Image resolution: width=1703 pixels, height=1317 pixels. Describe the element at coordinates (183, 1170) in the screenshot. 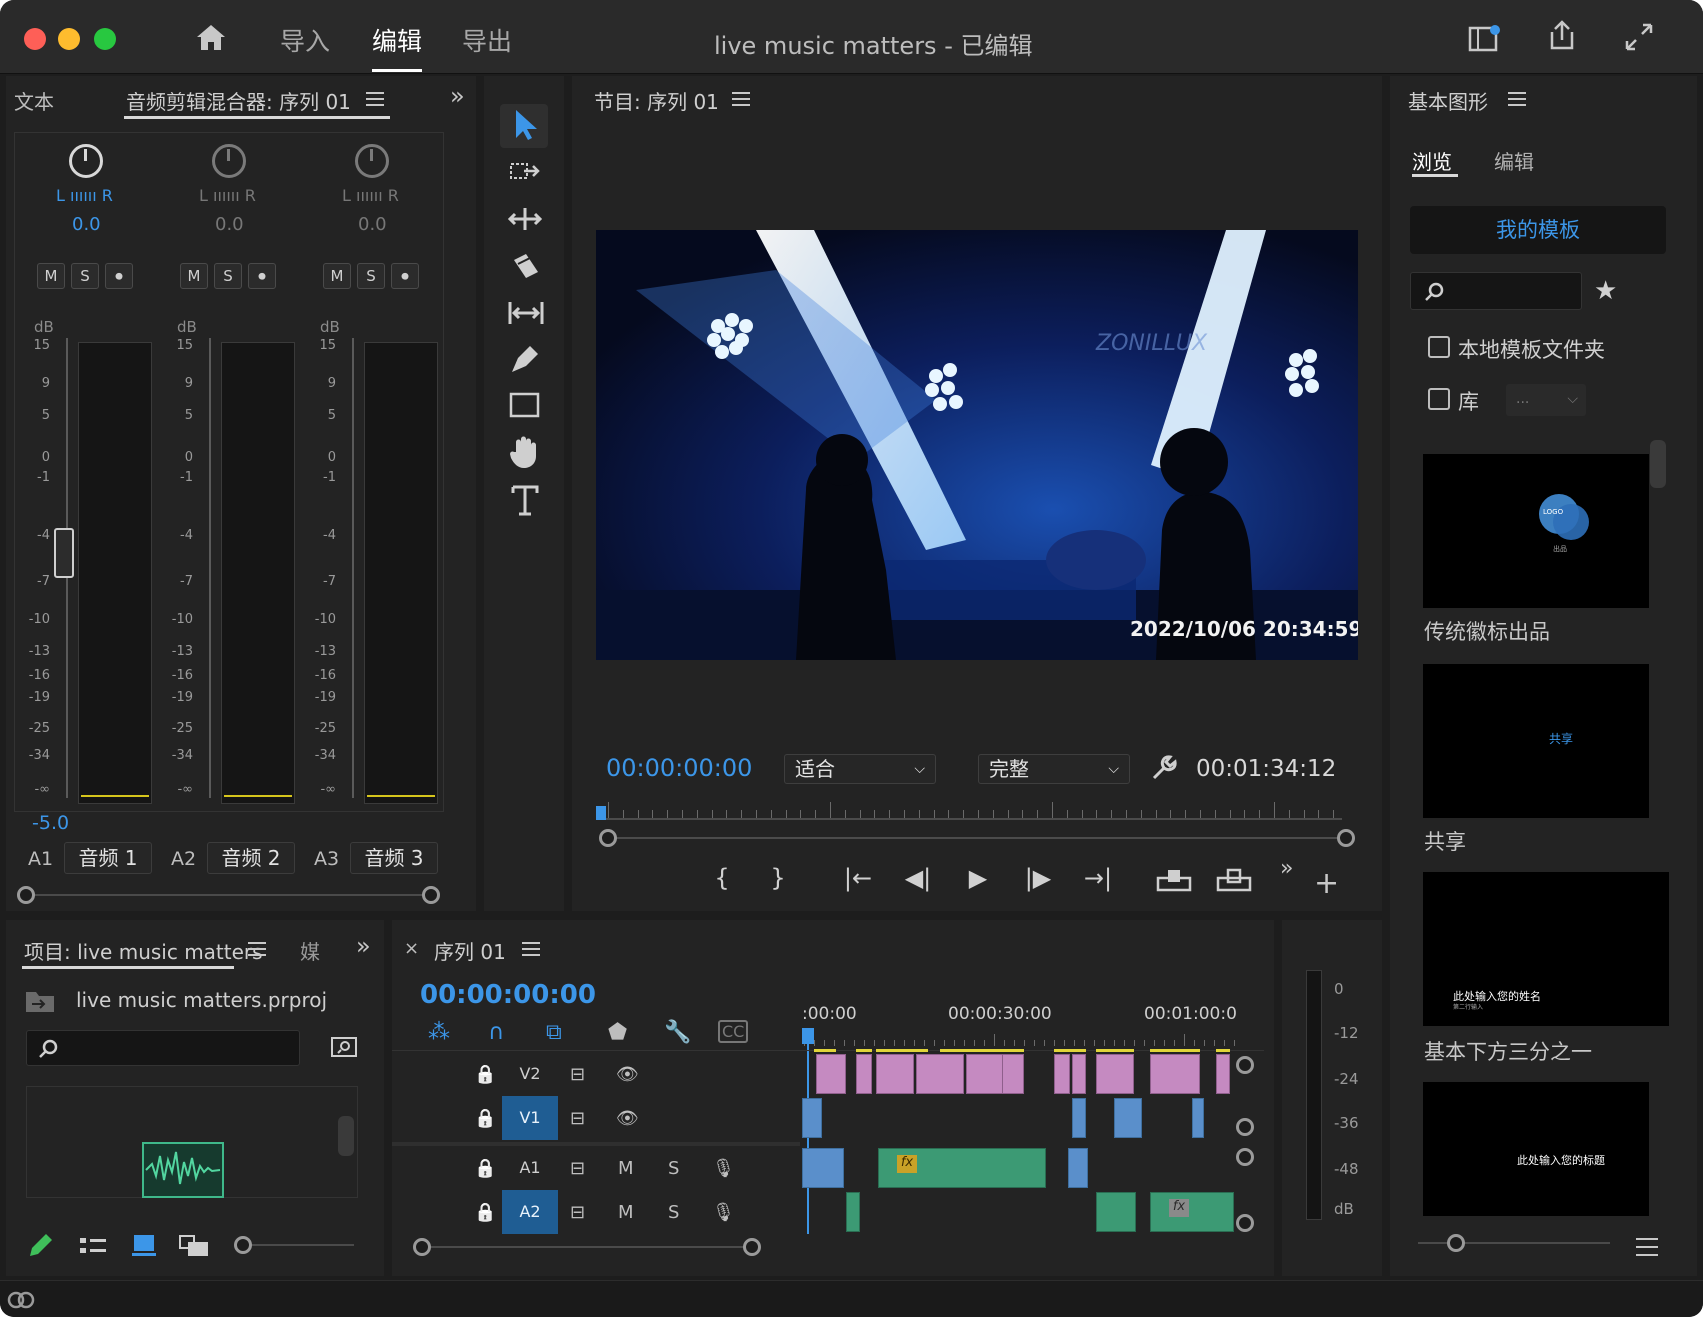

I see `audio-clip-thumb` at that location.